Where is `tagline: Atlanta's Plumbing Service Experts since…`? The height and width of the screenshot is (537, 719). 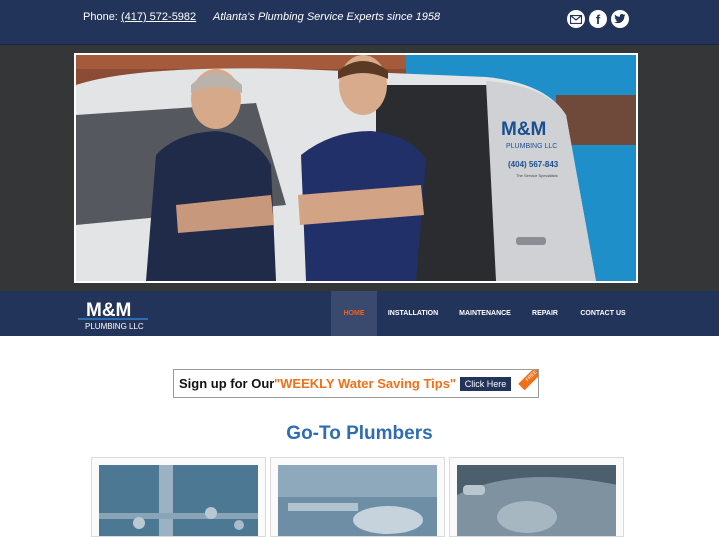
tagline: Atlanta's Plumbing Service Experts since… is located at coordinates (327, 17).